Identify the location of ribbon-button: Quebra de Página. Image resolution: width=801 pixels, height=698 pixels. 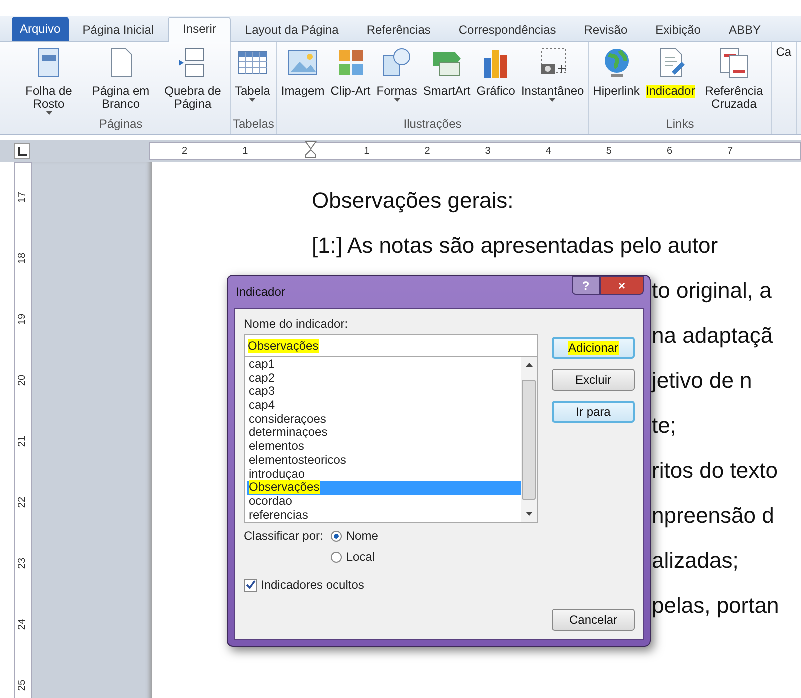
(193, 79).